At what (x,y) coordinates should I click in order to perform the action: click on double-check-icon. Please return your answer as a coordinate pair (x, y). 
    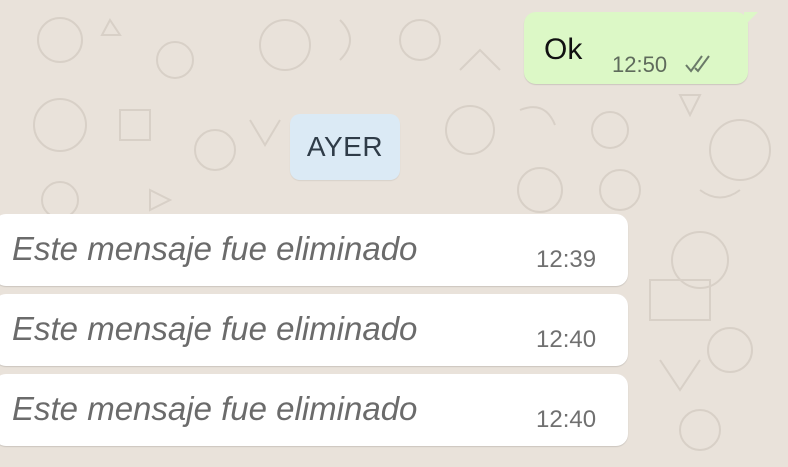
    Looking at the image, I should click on (699, 64).